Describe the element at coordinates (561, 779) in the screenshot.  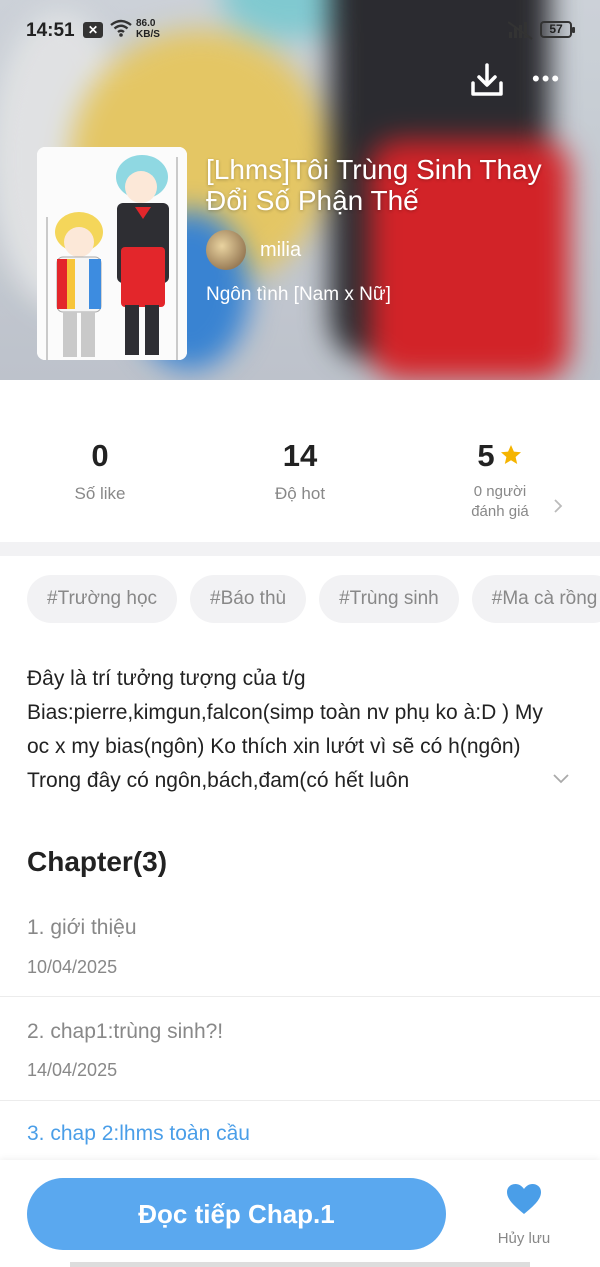
I see `expand-chevron-icon` at that location.